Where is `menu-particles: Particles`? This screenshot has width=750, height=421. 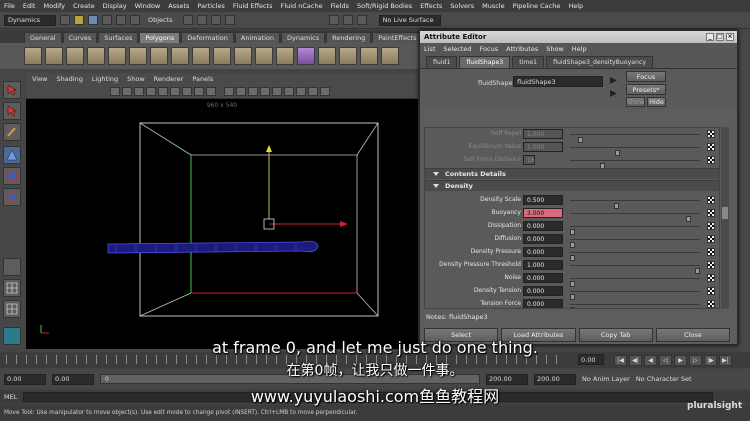
menu-particles: Particles is located at coordinates (210, 6).